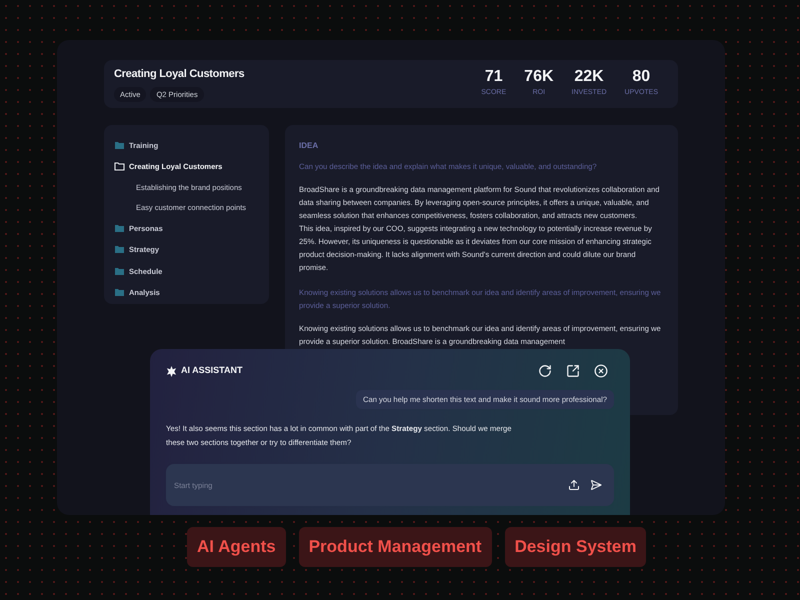 This screenshot has width=800, height=600. What do you see at coordinates (545, 371) in the screenshot?
I see `refresh-icon` at bounding box center [545, 371].